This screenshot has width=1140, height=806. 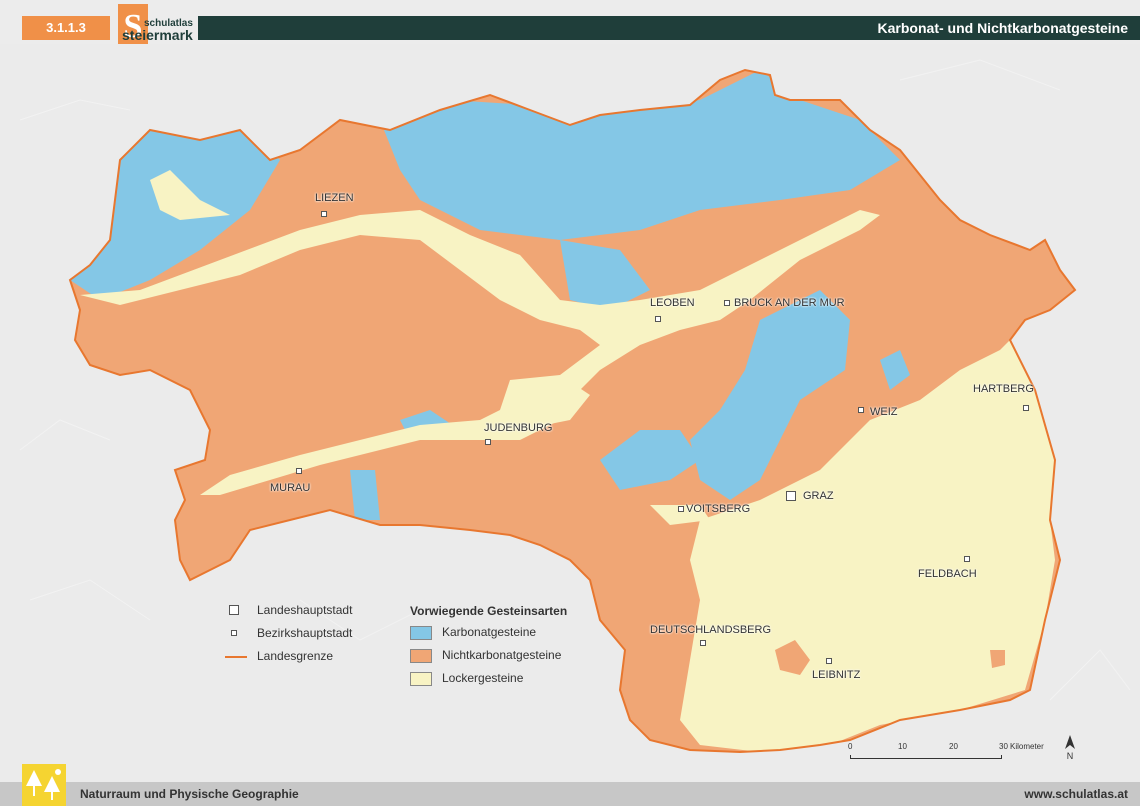 I want to click on city-marker-leoben, so click(x=658, y=319).